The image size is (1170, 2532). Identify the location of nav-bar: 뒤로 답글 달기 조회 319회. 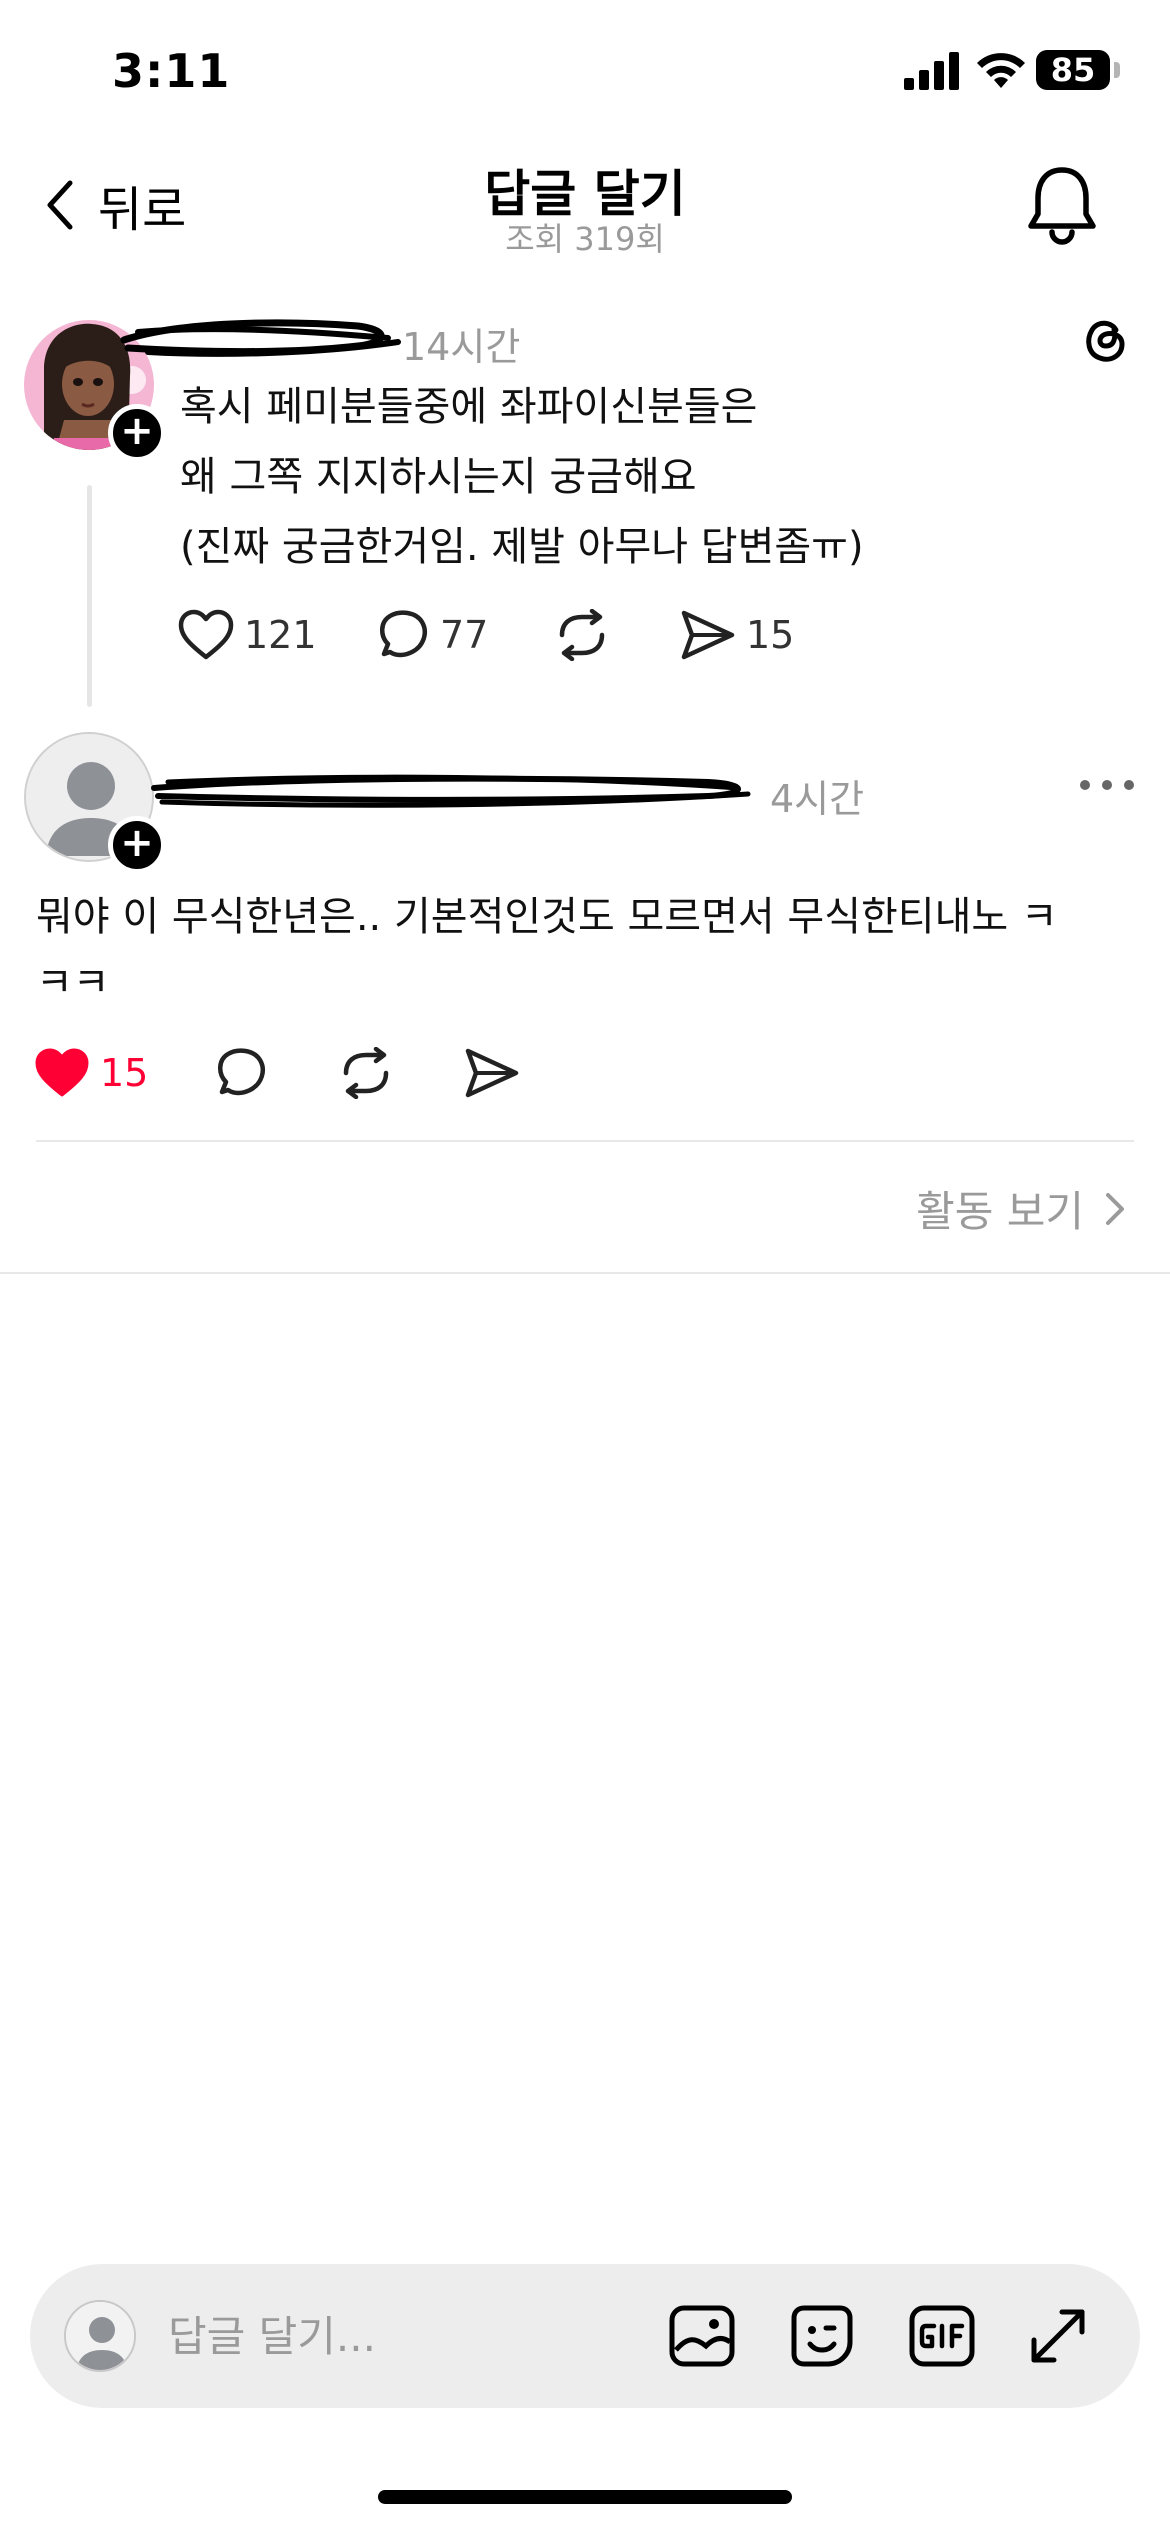
(585, 215).